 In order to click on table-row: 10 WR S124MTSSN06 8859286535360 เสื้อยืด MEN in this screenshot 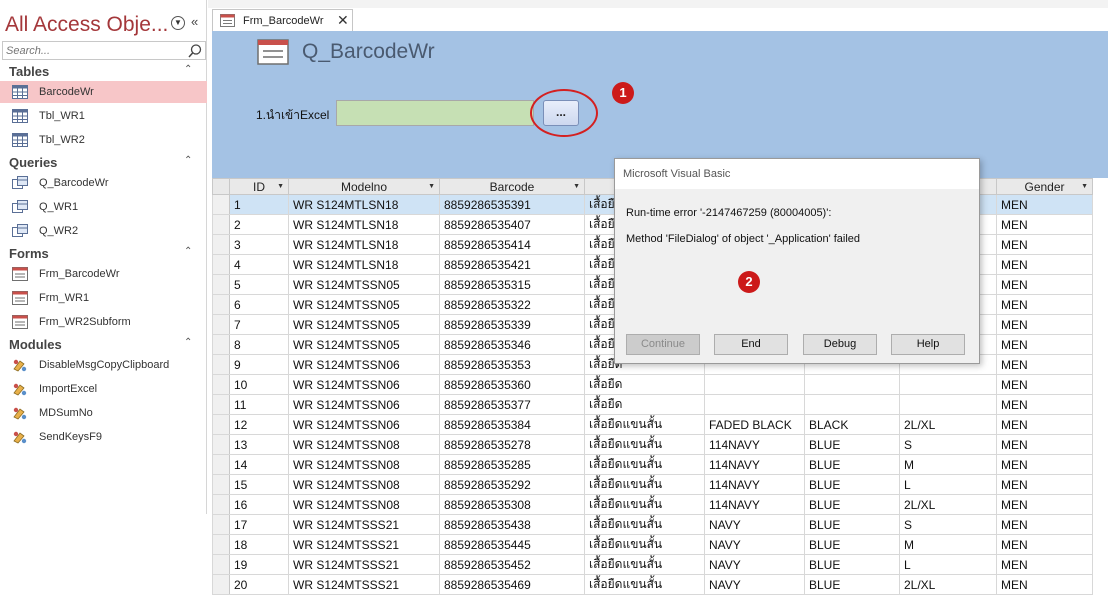, I will do `click(652, 384)`.